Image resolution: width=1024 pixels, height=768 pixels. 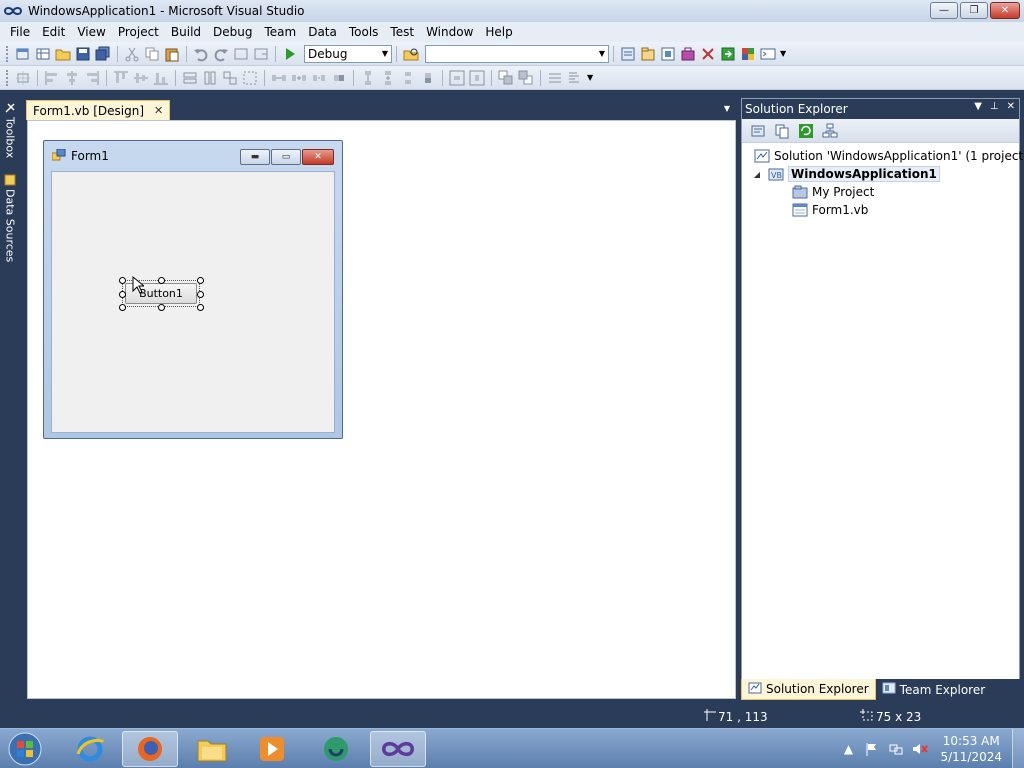 What do you see at coordinates (517, 53) in the screenshot?
I see `find-combo: ▼` at bounding box center [517, 53].